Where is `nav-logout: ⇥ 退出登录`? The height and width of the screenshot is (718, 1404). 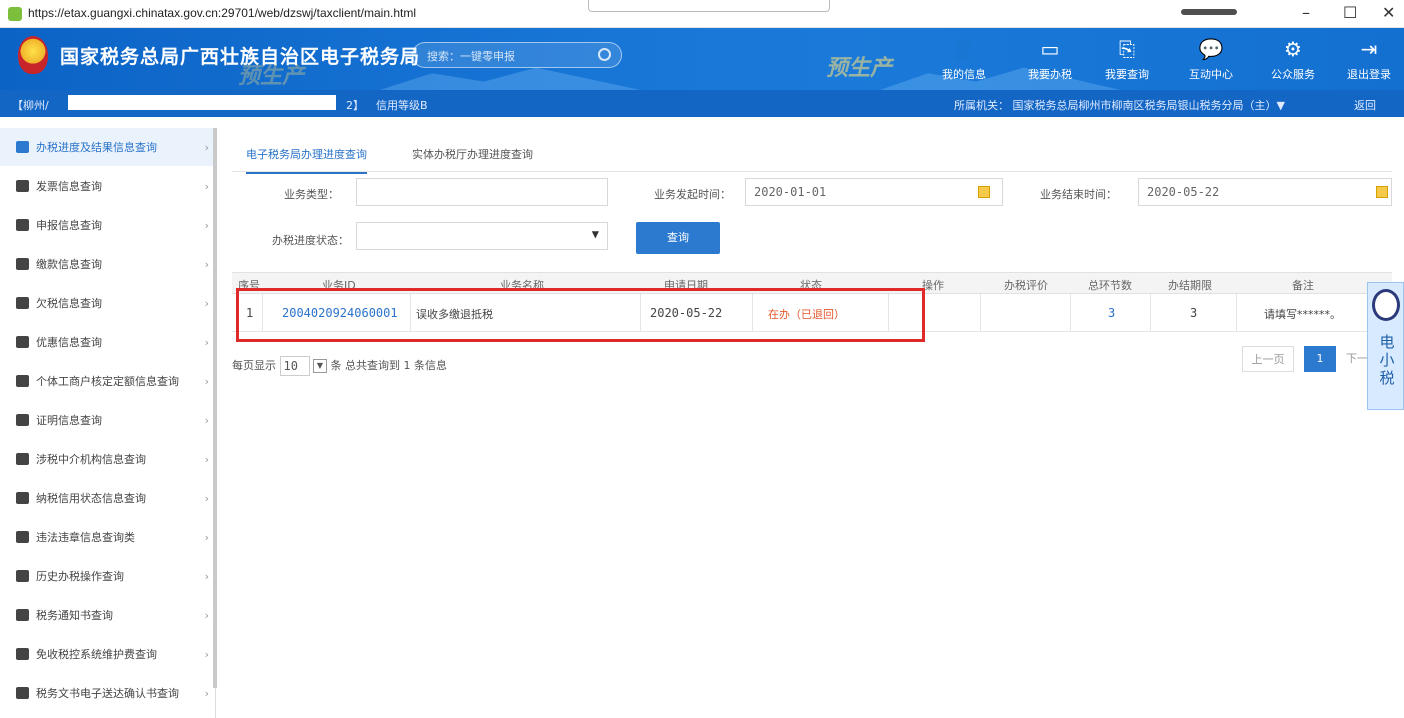 nav-logout: ⇥ 退出登录 is located at coordinates (1369, 59).